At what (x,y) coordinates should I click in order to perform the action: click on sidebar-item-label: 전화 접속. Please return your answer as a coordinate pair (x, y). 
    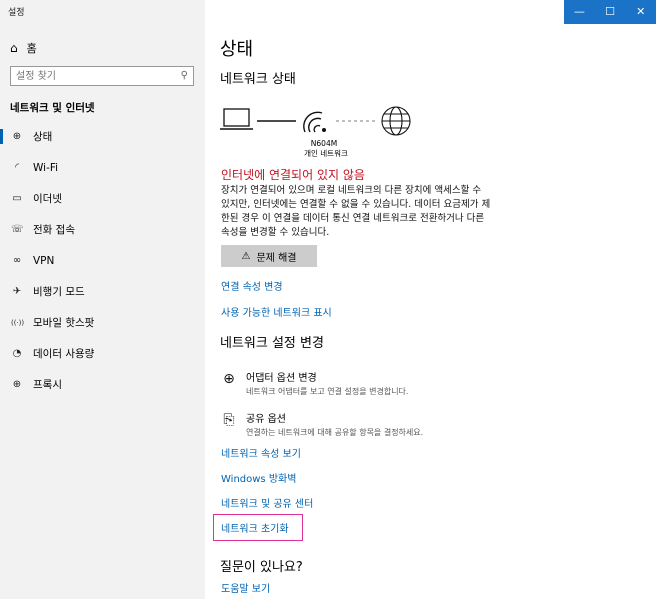
    Looking at the image, I should click on (54, 230).